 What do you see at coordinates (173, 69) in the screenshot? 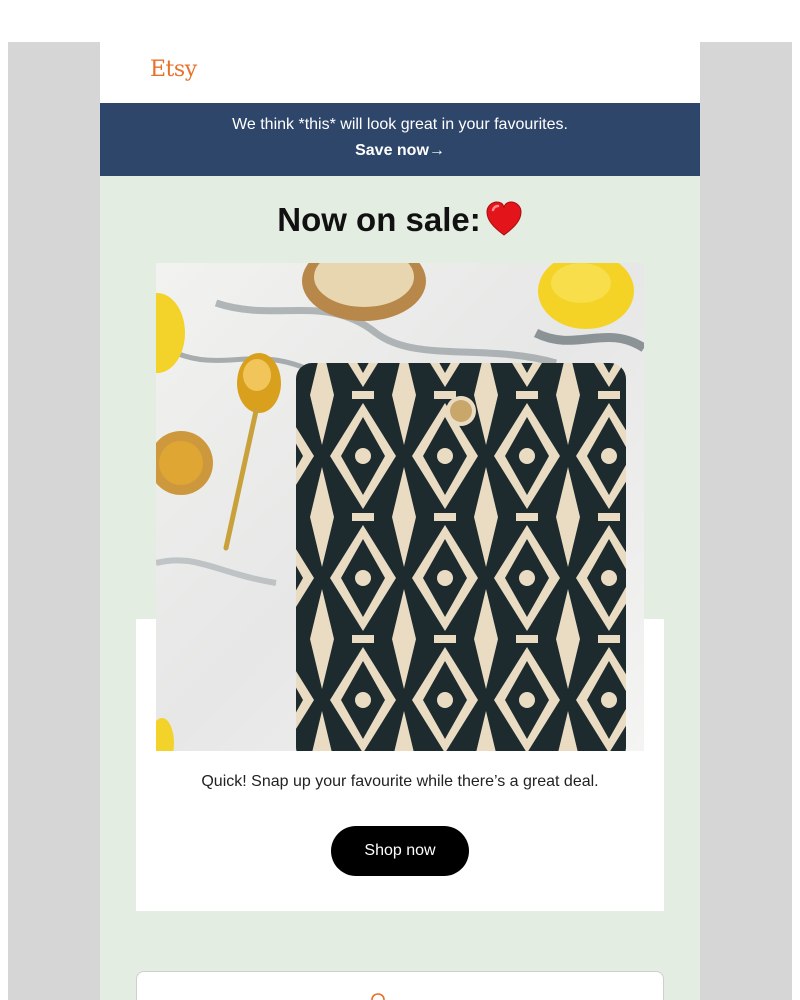
I see `etsy-logo: Etsy` at bounding box center [173, 69].